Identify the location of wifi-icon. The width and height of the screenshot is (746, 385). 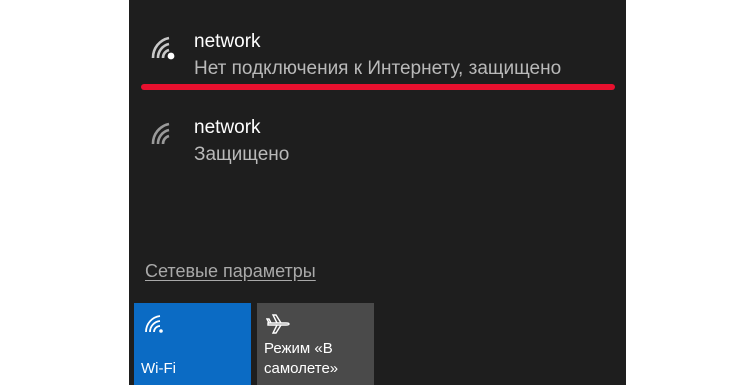
(154, 324).